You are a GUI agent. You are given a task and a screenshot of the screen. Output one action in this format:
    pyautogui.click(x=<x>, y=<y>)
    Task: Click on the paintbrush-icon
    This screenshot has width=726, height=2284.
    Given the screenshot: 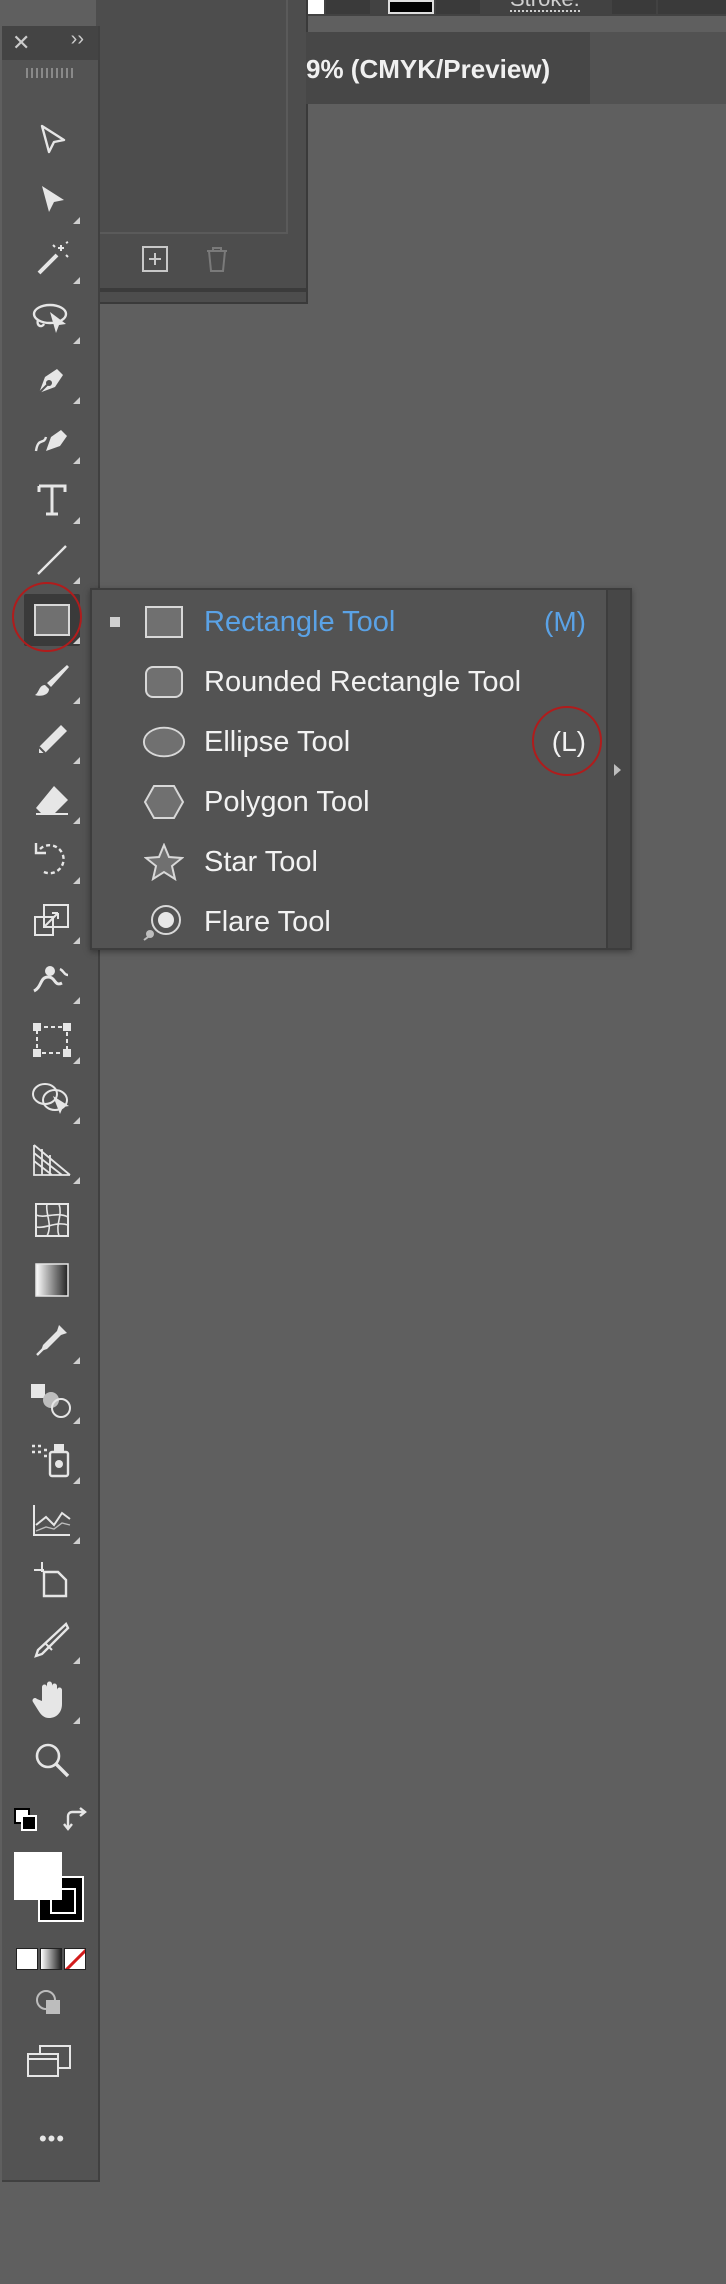 What is the action you would take?
    pyautogui.click(x=52, y=680)
    